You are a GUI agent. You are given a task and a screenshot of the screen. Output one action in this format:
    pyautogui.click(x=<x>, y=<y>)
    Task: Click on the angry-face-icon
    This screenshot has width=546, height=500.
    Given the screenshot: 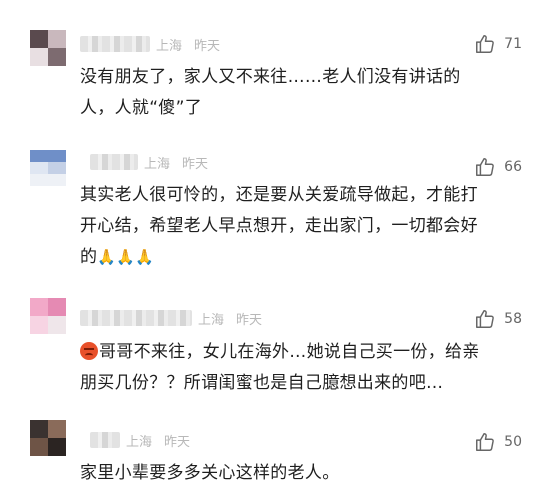 What is the action you would take?
    pyautogui.click(x=89, y=351)
    